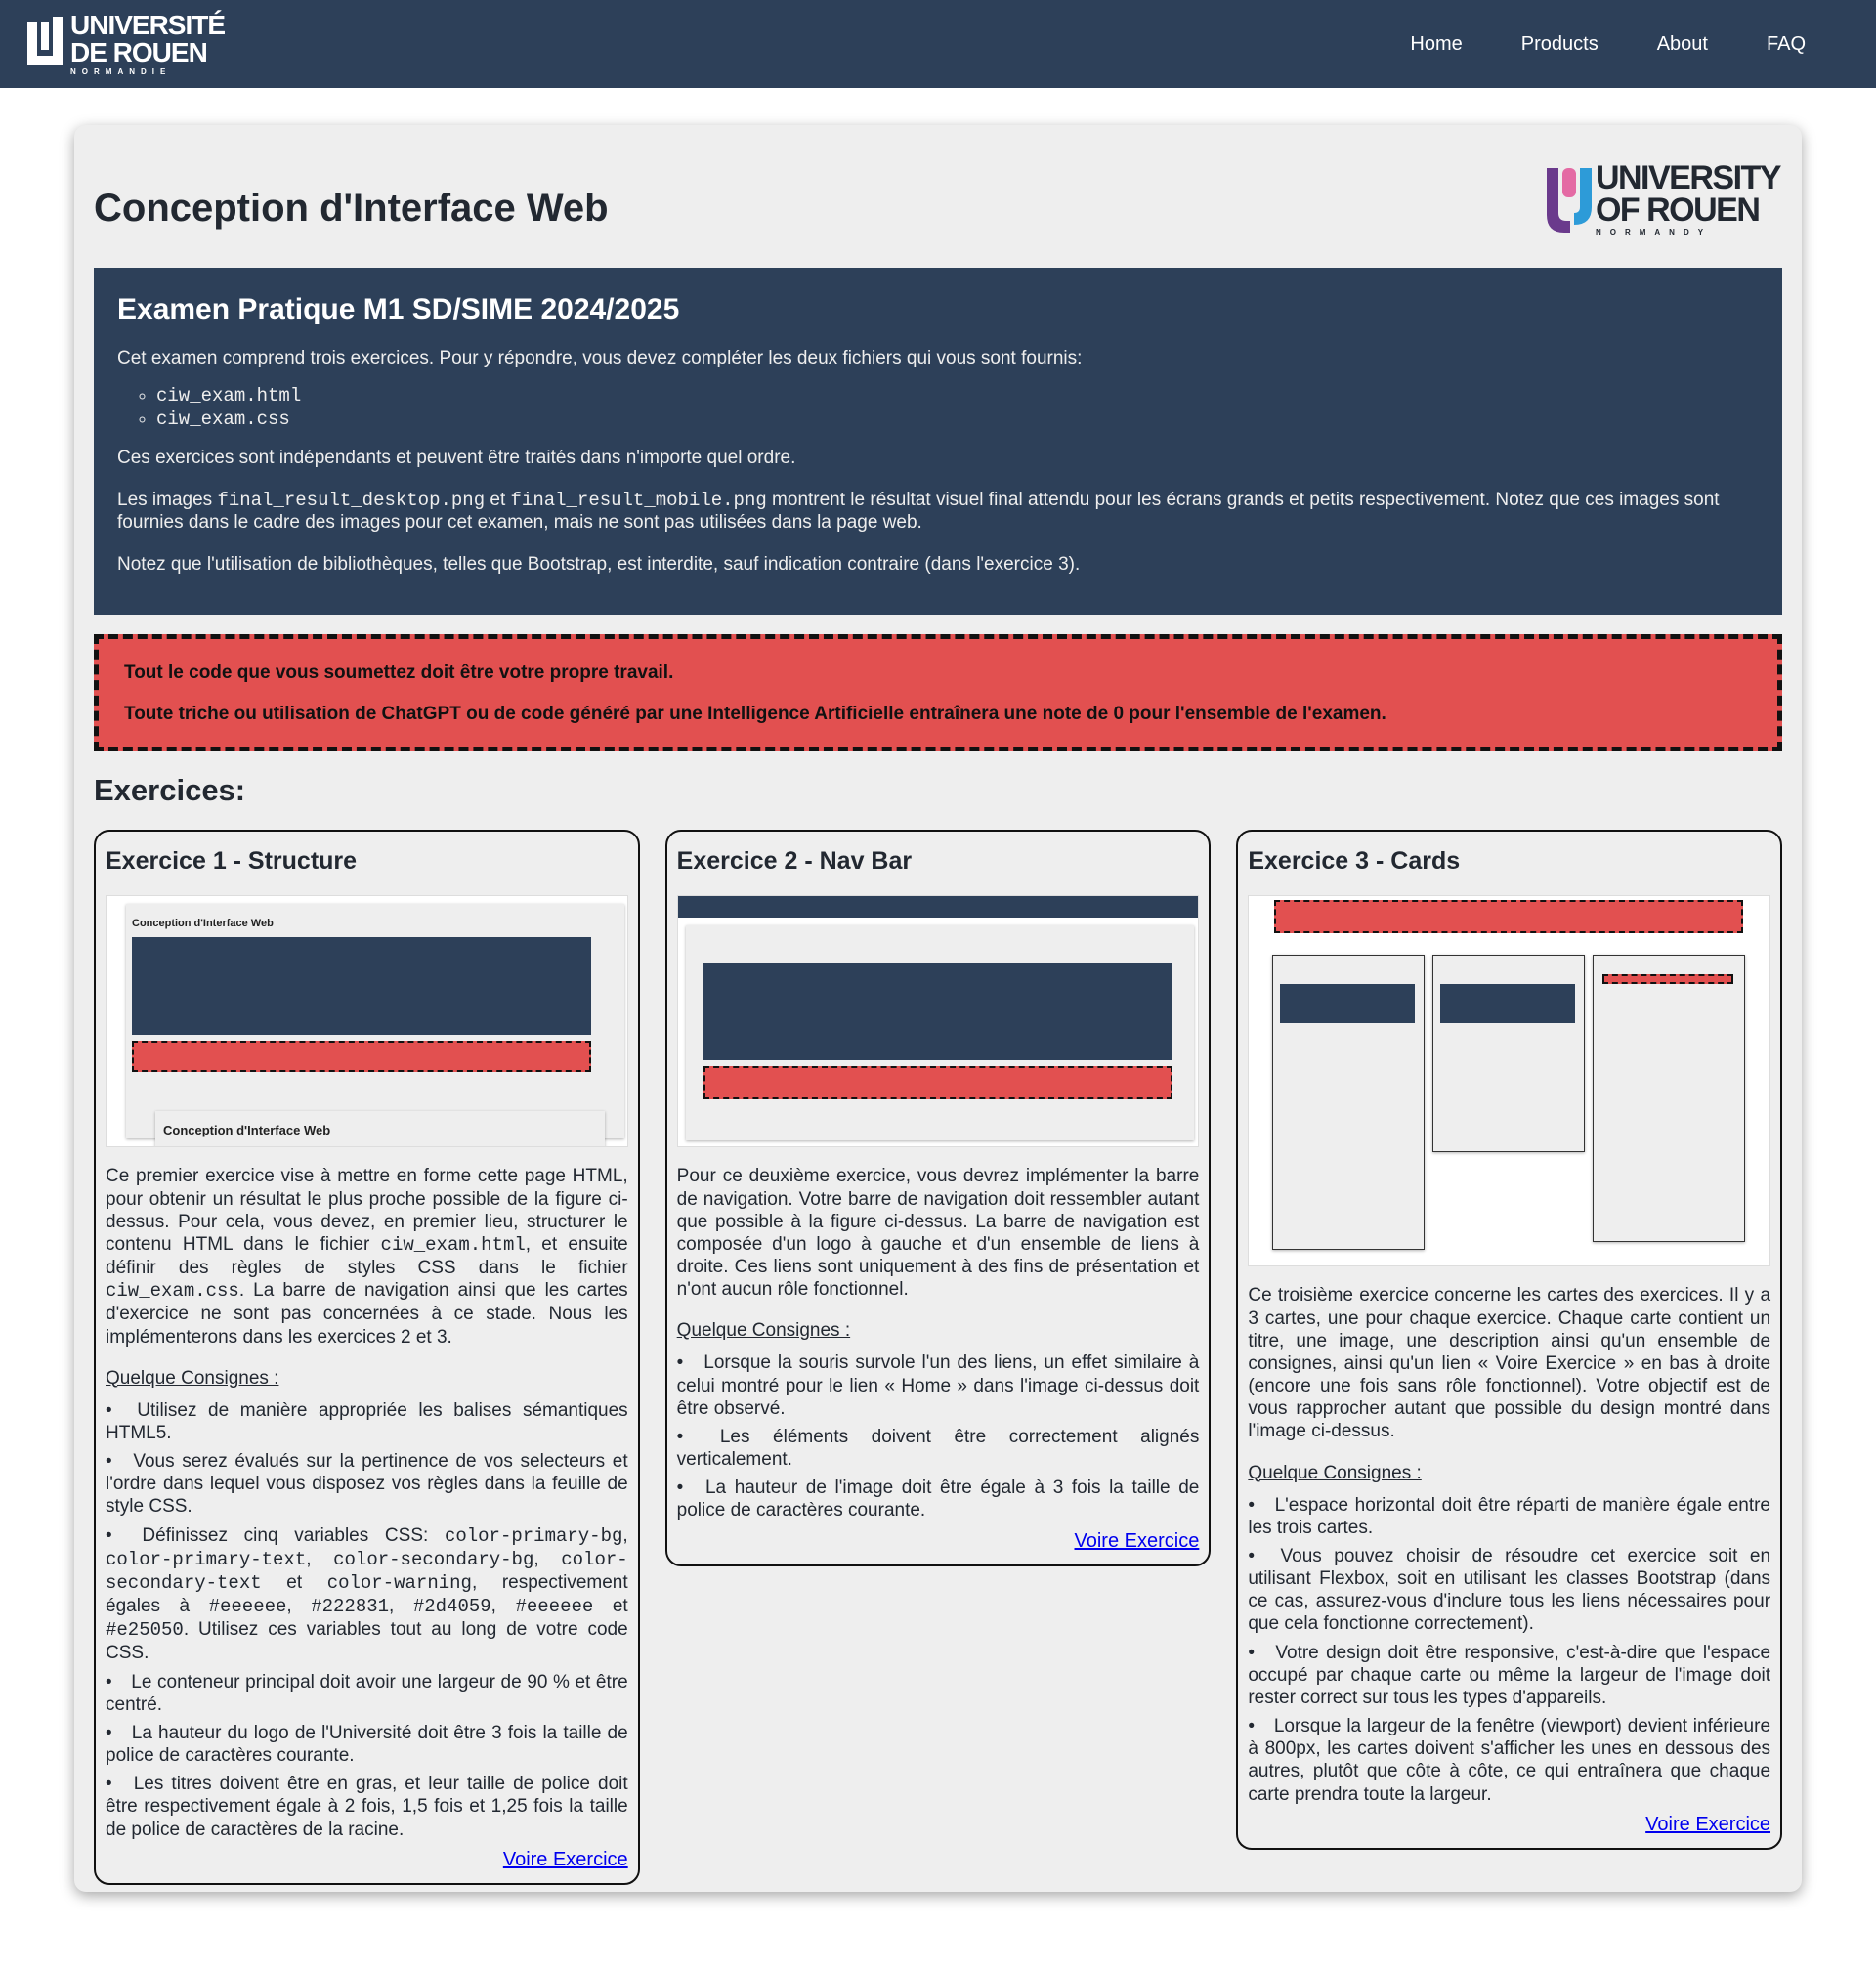  I want to click on card-title: Exercice 1 - Structure, so click(232, 861).